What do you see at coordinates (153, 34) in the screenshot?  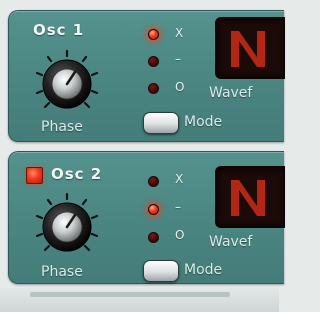 I see `osc1-phase-mode-x-led` at bounding box center [153, 34].